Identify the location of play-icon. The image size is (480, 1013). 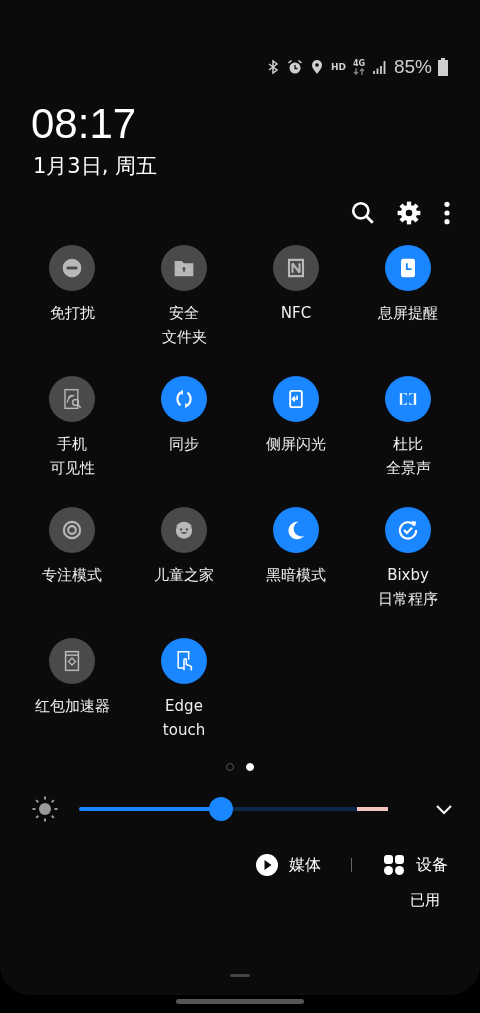
(266, 865).